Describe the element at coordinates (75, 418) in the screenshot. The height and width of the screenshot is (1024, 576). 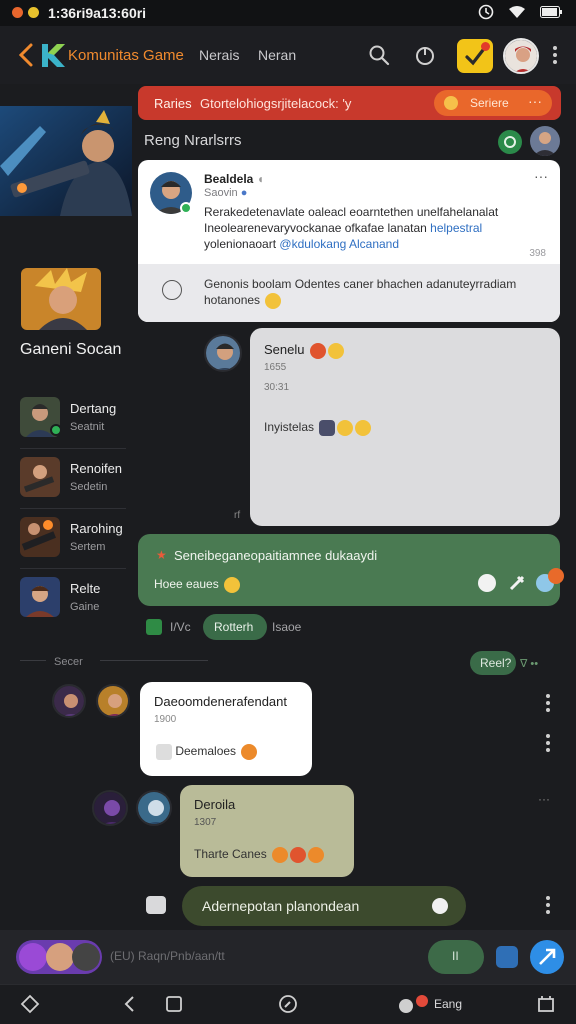
I see `sidebar-item-1: Dertang Seatnit` at that location.